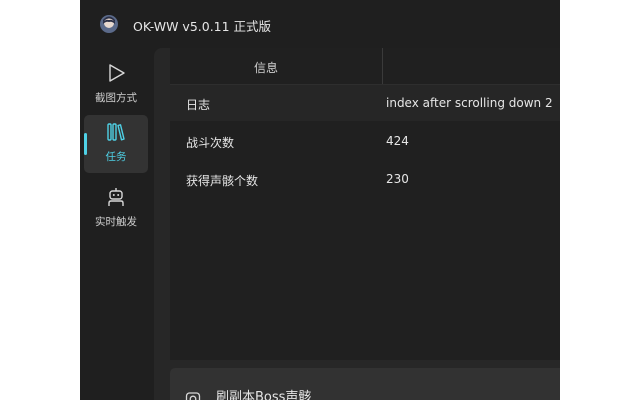 This screenshot has height=400, width=640. What do you see at coordinates (109, 24) in the screenshot?
I see `app-logo-icon` at bounding box center [109, 24].